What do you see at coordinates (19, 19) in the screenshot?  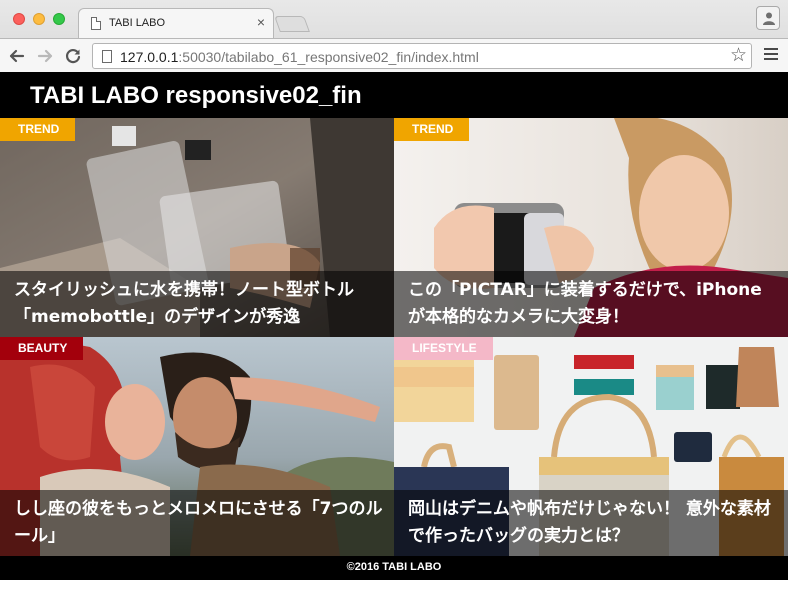 I see `close-window-button` at bounding box center [19, 19].